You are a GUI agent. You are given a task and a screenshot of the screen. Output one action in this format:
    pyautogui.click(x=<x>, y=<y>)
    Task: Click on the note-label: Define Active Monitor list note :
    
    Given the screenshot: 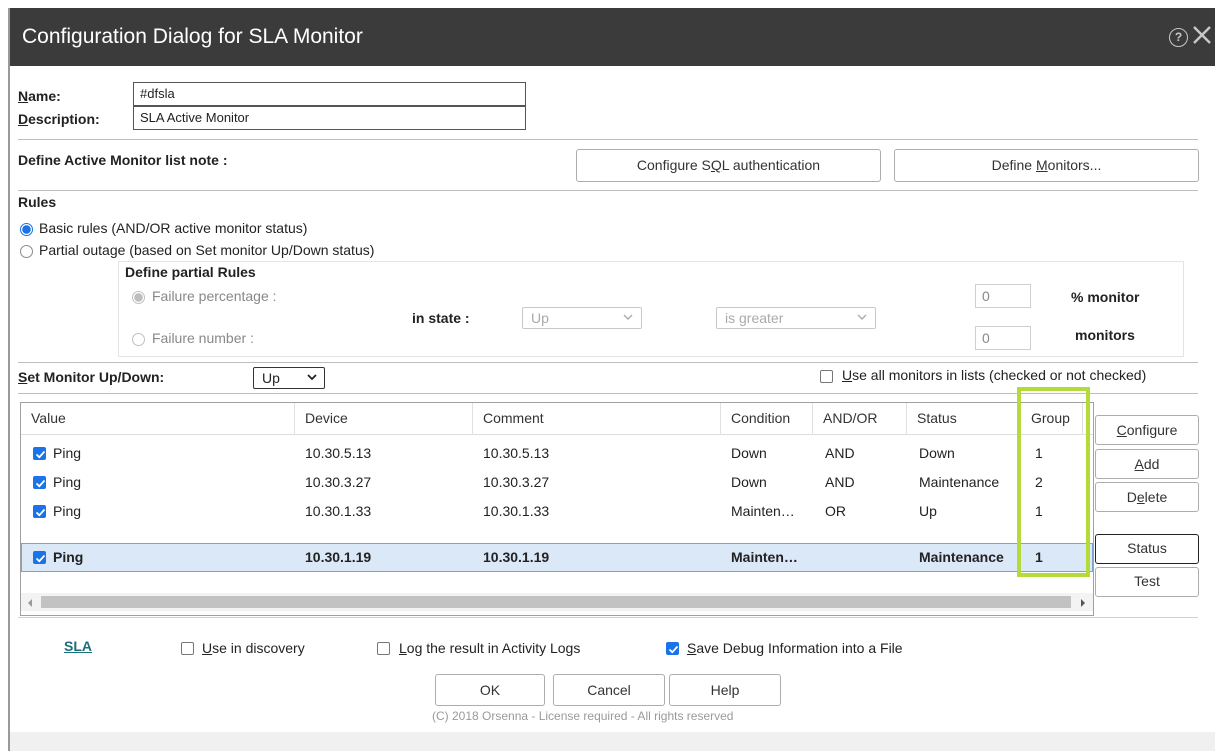 What is the action you would take?
    pyautogui.click(x=123, y=160)
    